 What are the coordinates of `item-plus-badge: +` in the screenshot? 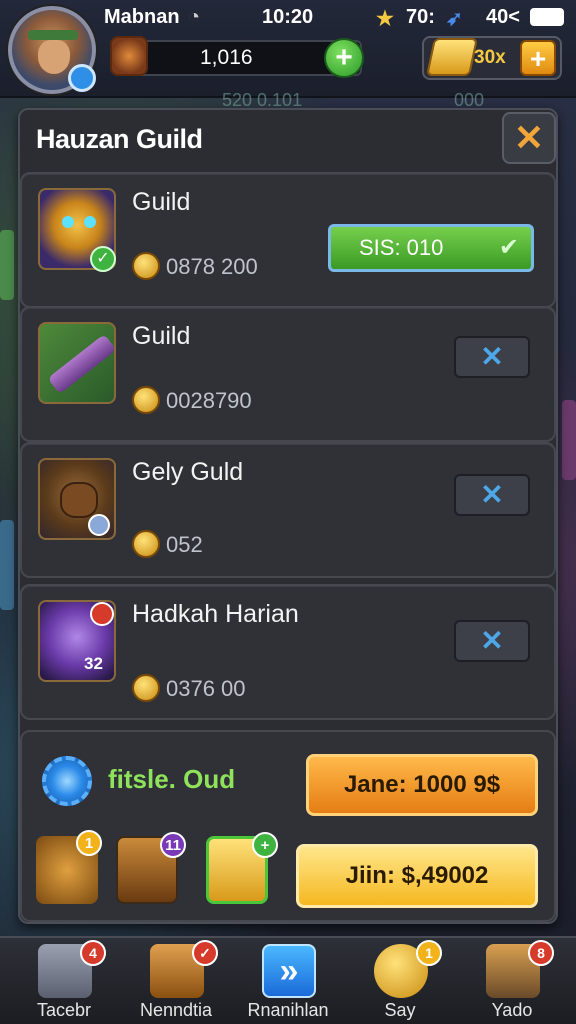 It's located at (265, 845).